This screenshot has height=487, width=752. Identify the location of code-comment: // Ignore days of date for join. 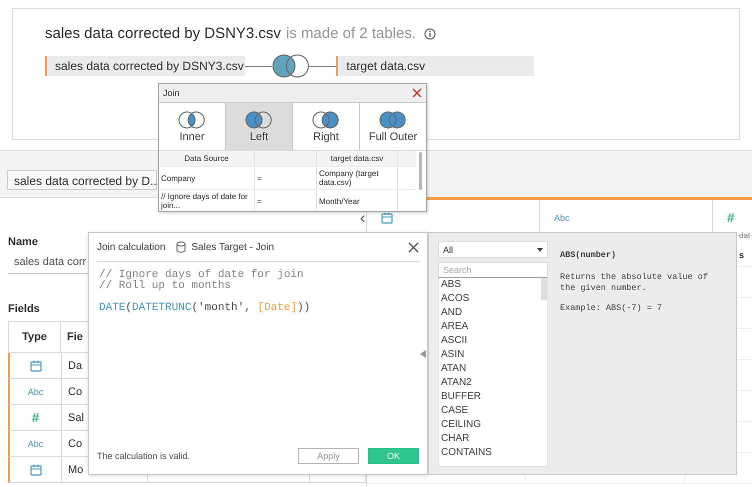
(202, 275).